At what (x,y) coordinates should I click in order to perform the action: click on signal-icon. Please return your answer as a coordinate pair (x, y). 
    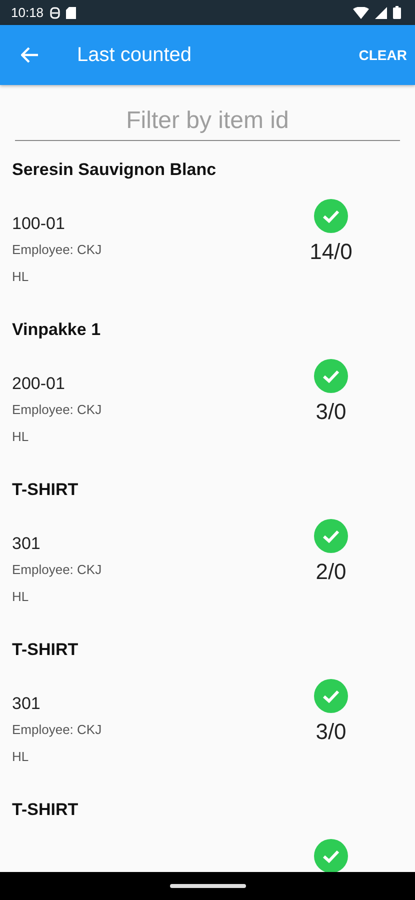
    Looking at the image, I should click on (381, 12).